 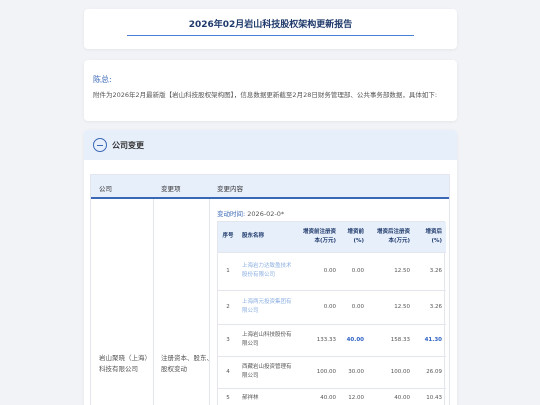 I want to click on shareholder-name: 上海两元投资集团有限公司, so click(x=267, y=307).